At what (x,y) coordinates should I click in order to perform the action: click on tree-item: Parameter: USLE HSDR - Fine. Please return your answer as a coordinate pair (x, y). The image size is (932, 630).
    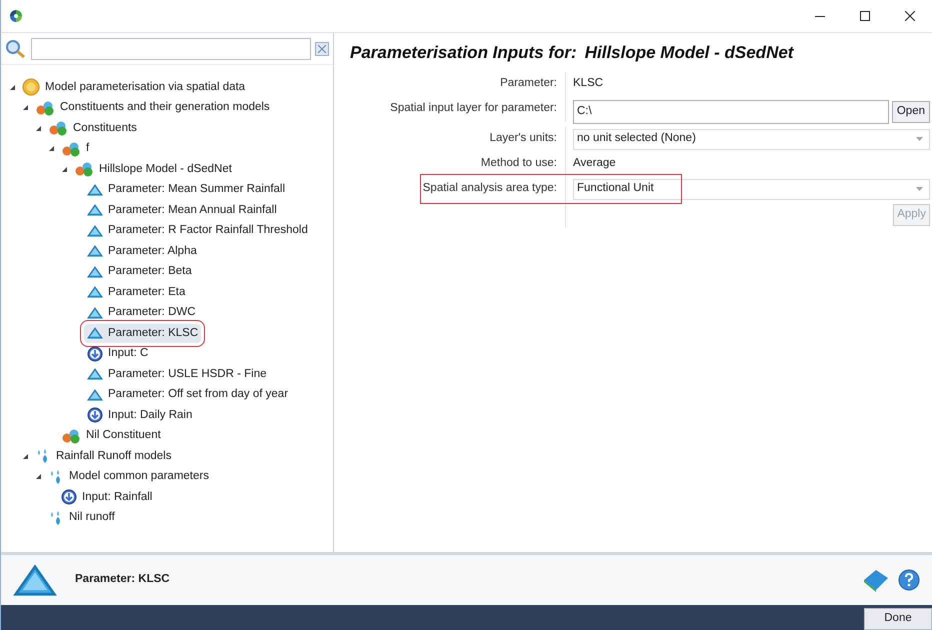
    Looking at the image, I should click on (177, 374).